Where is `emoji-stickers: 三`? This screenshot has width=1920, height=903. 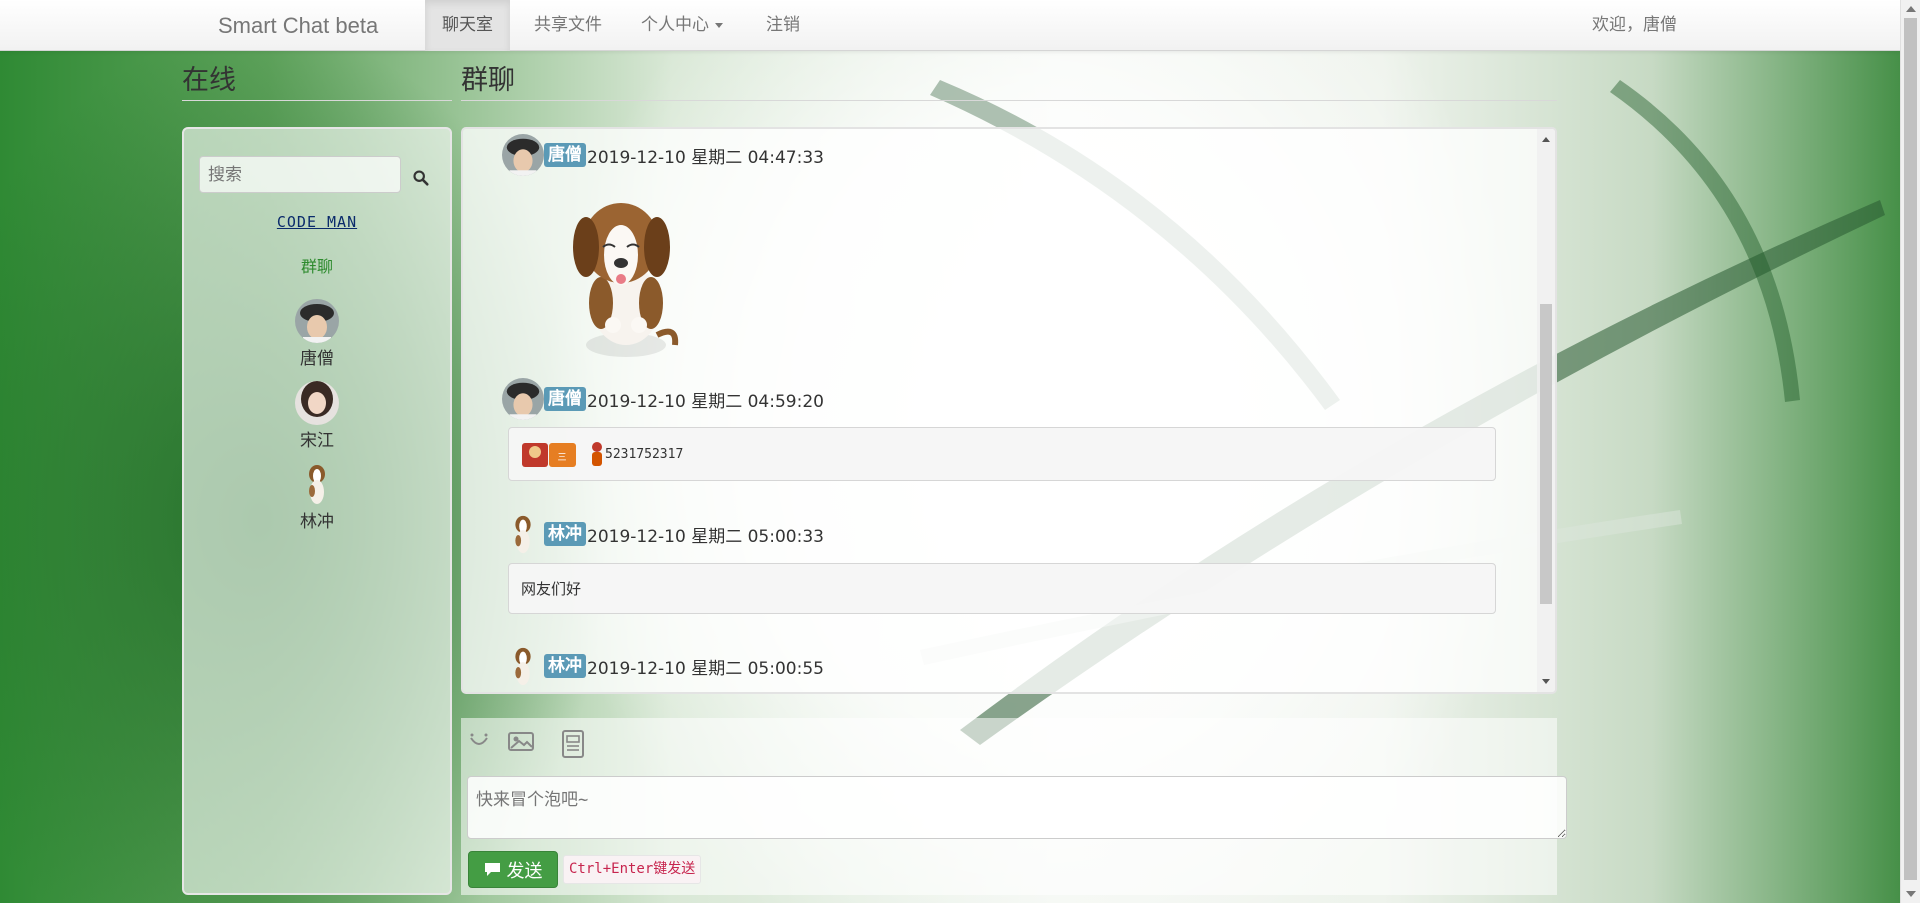
emoji-stickers: 三 is located at coordinates (549, 455).